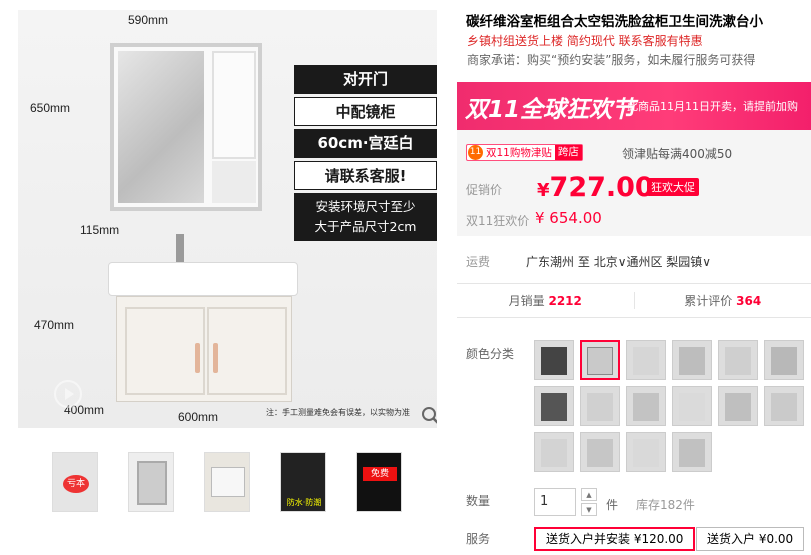 This screenshot has width=811, height=555. I want to click on quantity-input: 1, so click(555, 502).